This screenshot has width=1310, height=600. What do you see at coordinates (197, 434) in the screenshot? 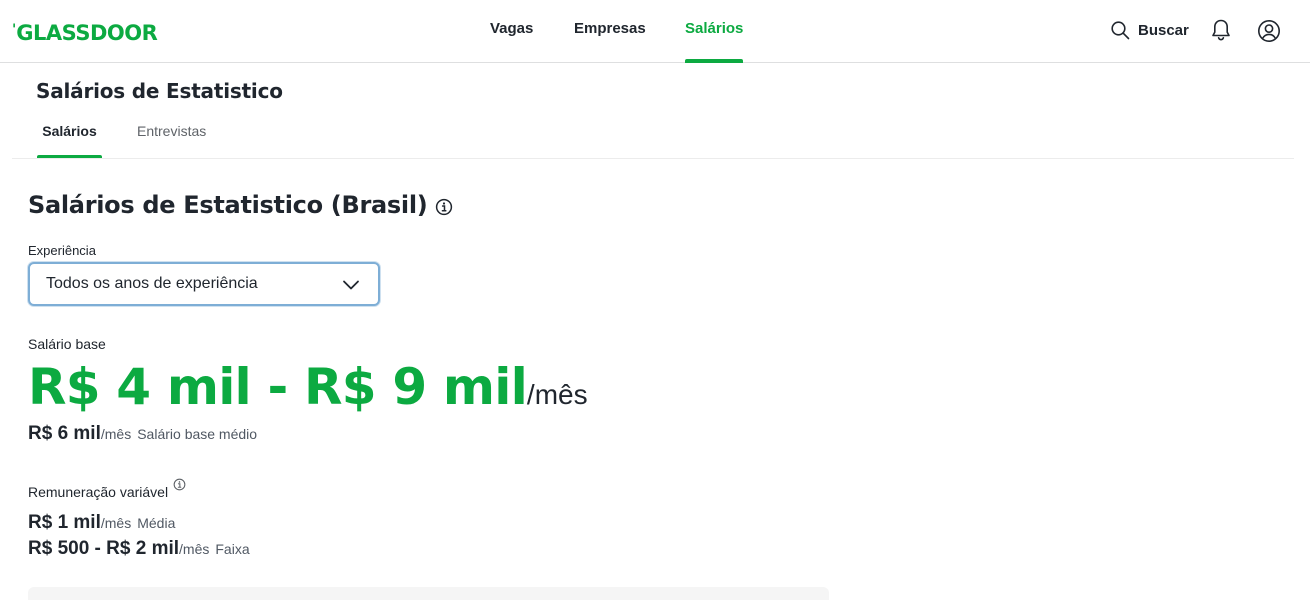
I see `base-salary-average-desc: Salário base médio` at bounding box center [197, 434].